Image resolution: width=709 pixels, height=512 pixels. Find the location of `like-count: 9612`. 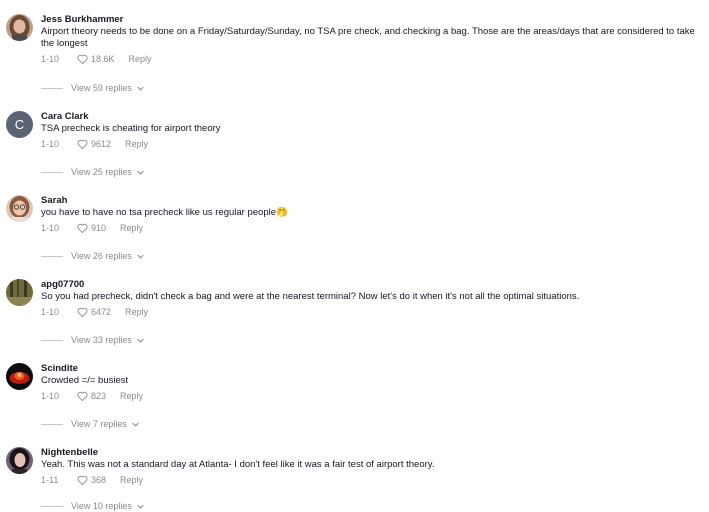

like-count: 9612 is located at coordinates (101, 144).